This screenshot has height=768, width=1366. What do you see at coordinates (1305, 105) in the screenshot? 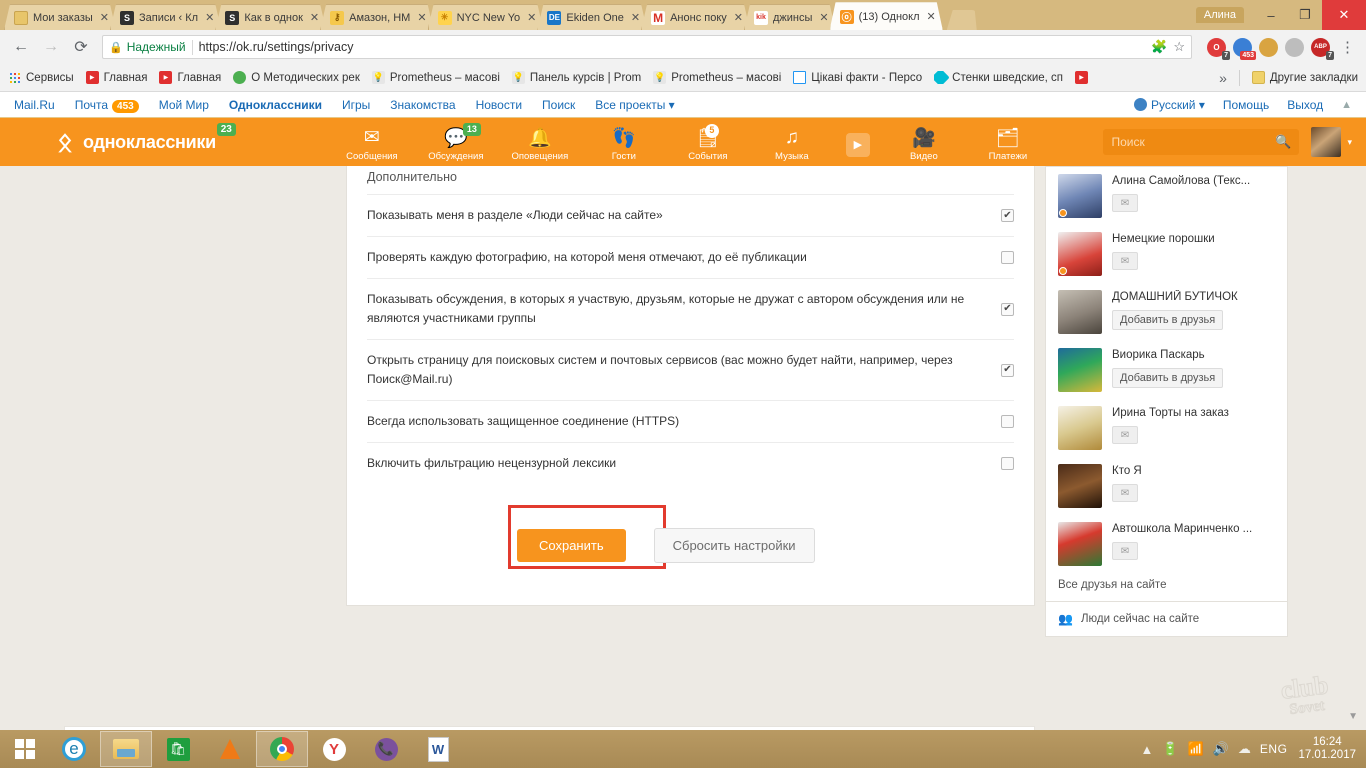
I see `logout-link: Выход` at bounding box center [1305, 105].